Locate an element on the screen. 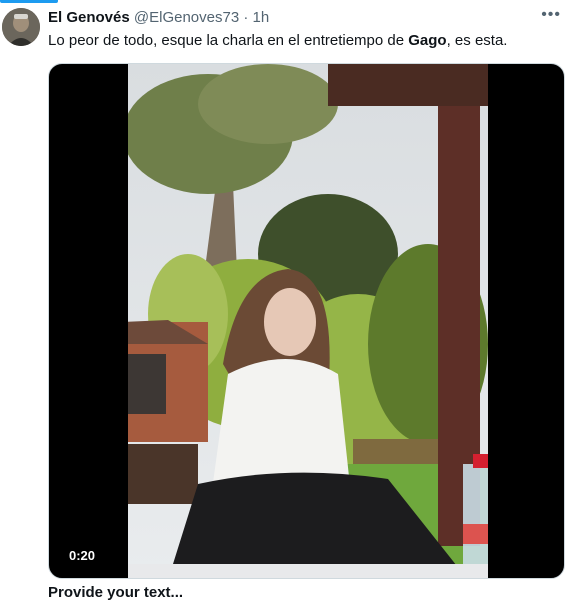 This screenshot has width=569, height=601. avatar is located at coordinates (21, 27).